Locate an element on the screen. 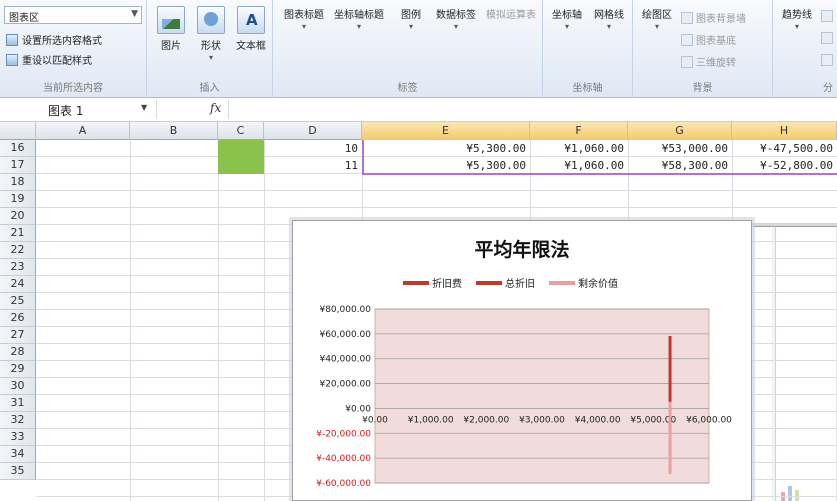 The width and height of the screenshot is (837, 501). shape-button: 形状 ▾ is located at coordinates (211, 34).